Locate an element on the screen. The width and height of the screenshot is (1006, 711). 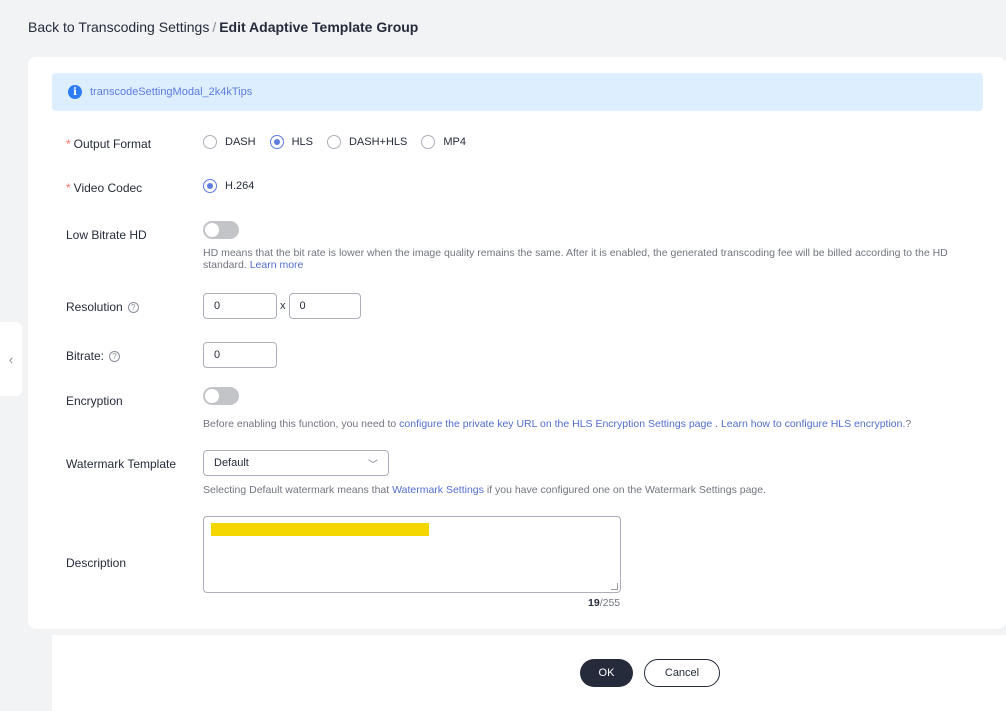
ok-button: OK is located at coordinates (606, 673).